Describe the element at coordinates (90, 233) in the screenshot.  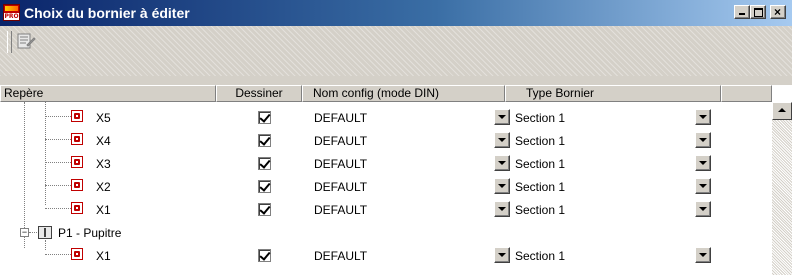
I see `group-label: P1 - Pupitre` at that location.